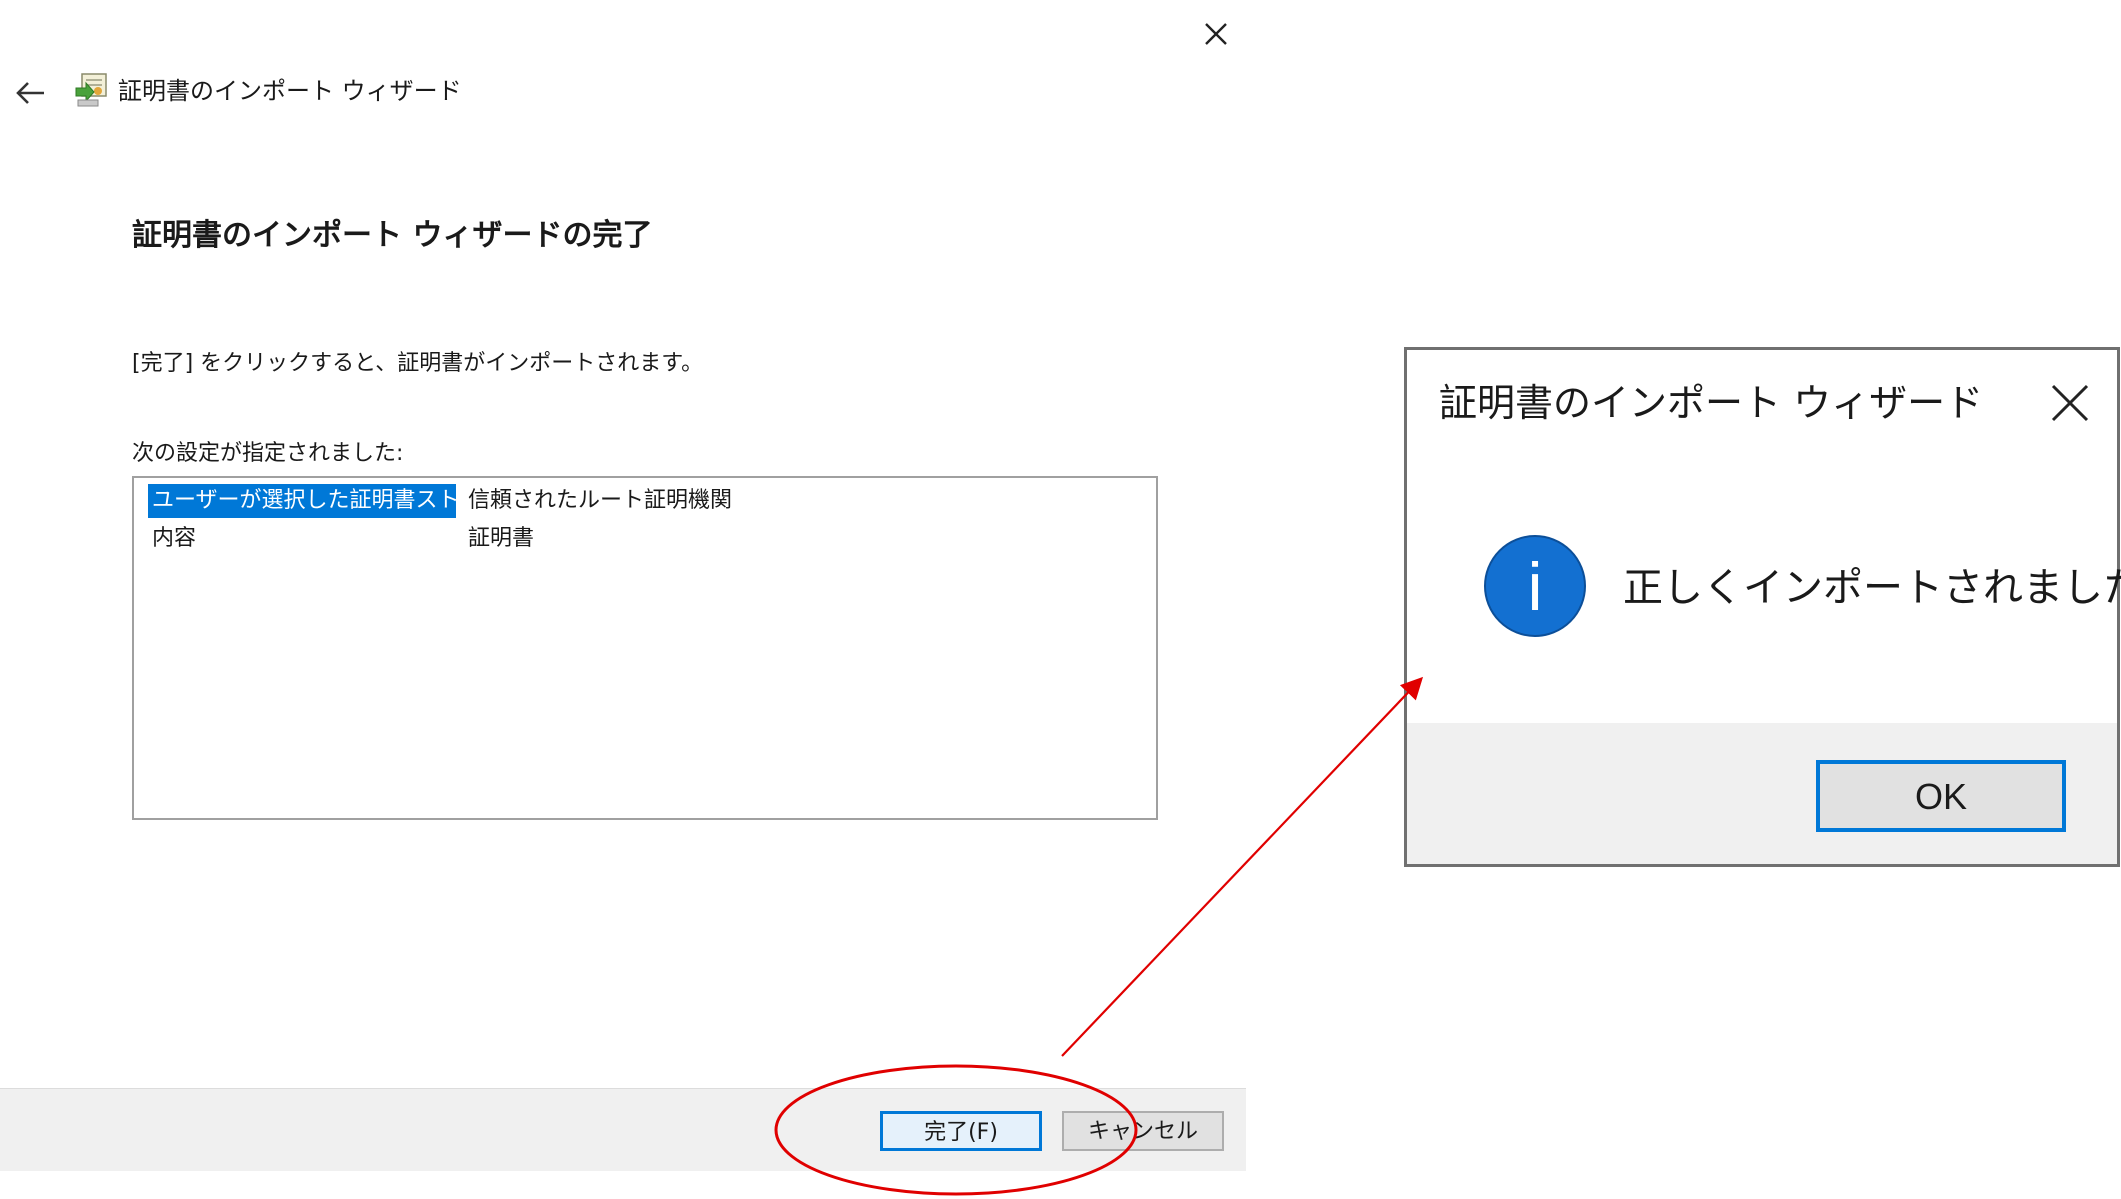 The width and height of the screenshot is (2121, 1199). I want to click on wizard-title: 証明書のインポート ウィザード, so click(290, 91).